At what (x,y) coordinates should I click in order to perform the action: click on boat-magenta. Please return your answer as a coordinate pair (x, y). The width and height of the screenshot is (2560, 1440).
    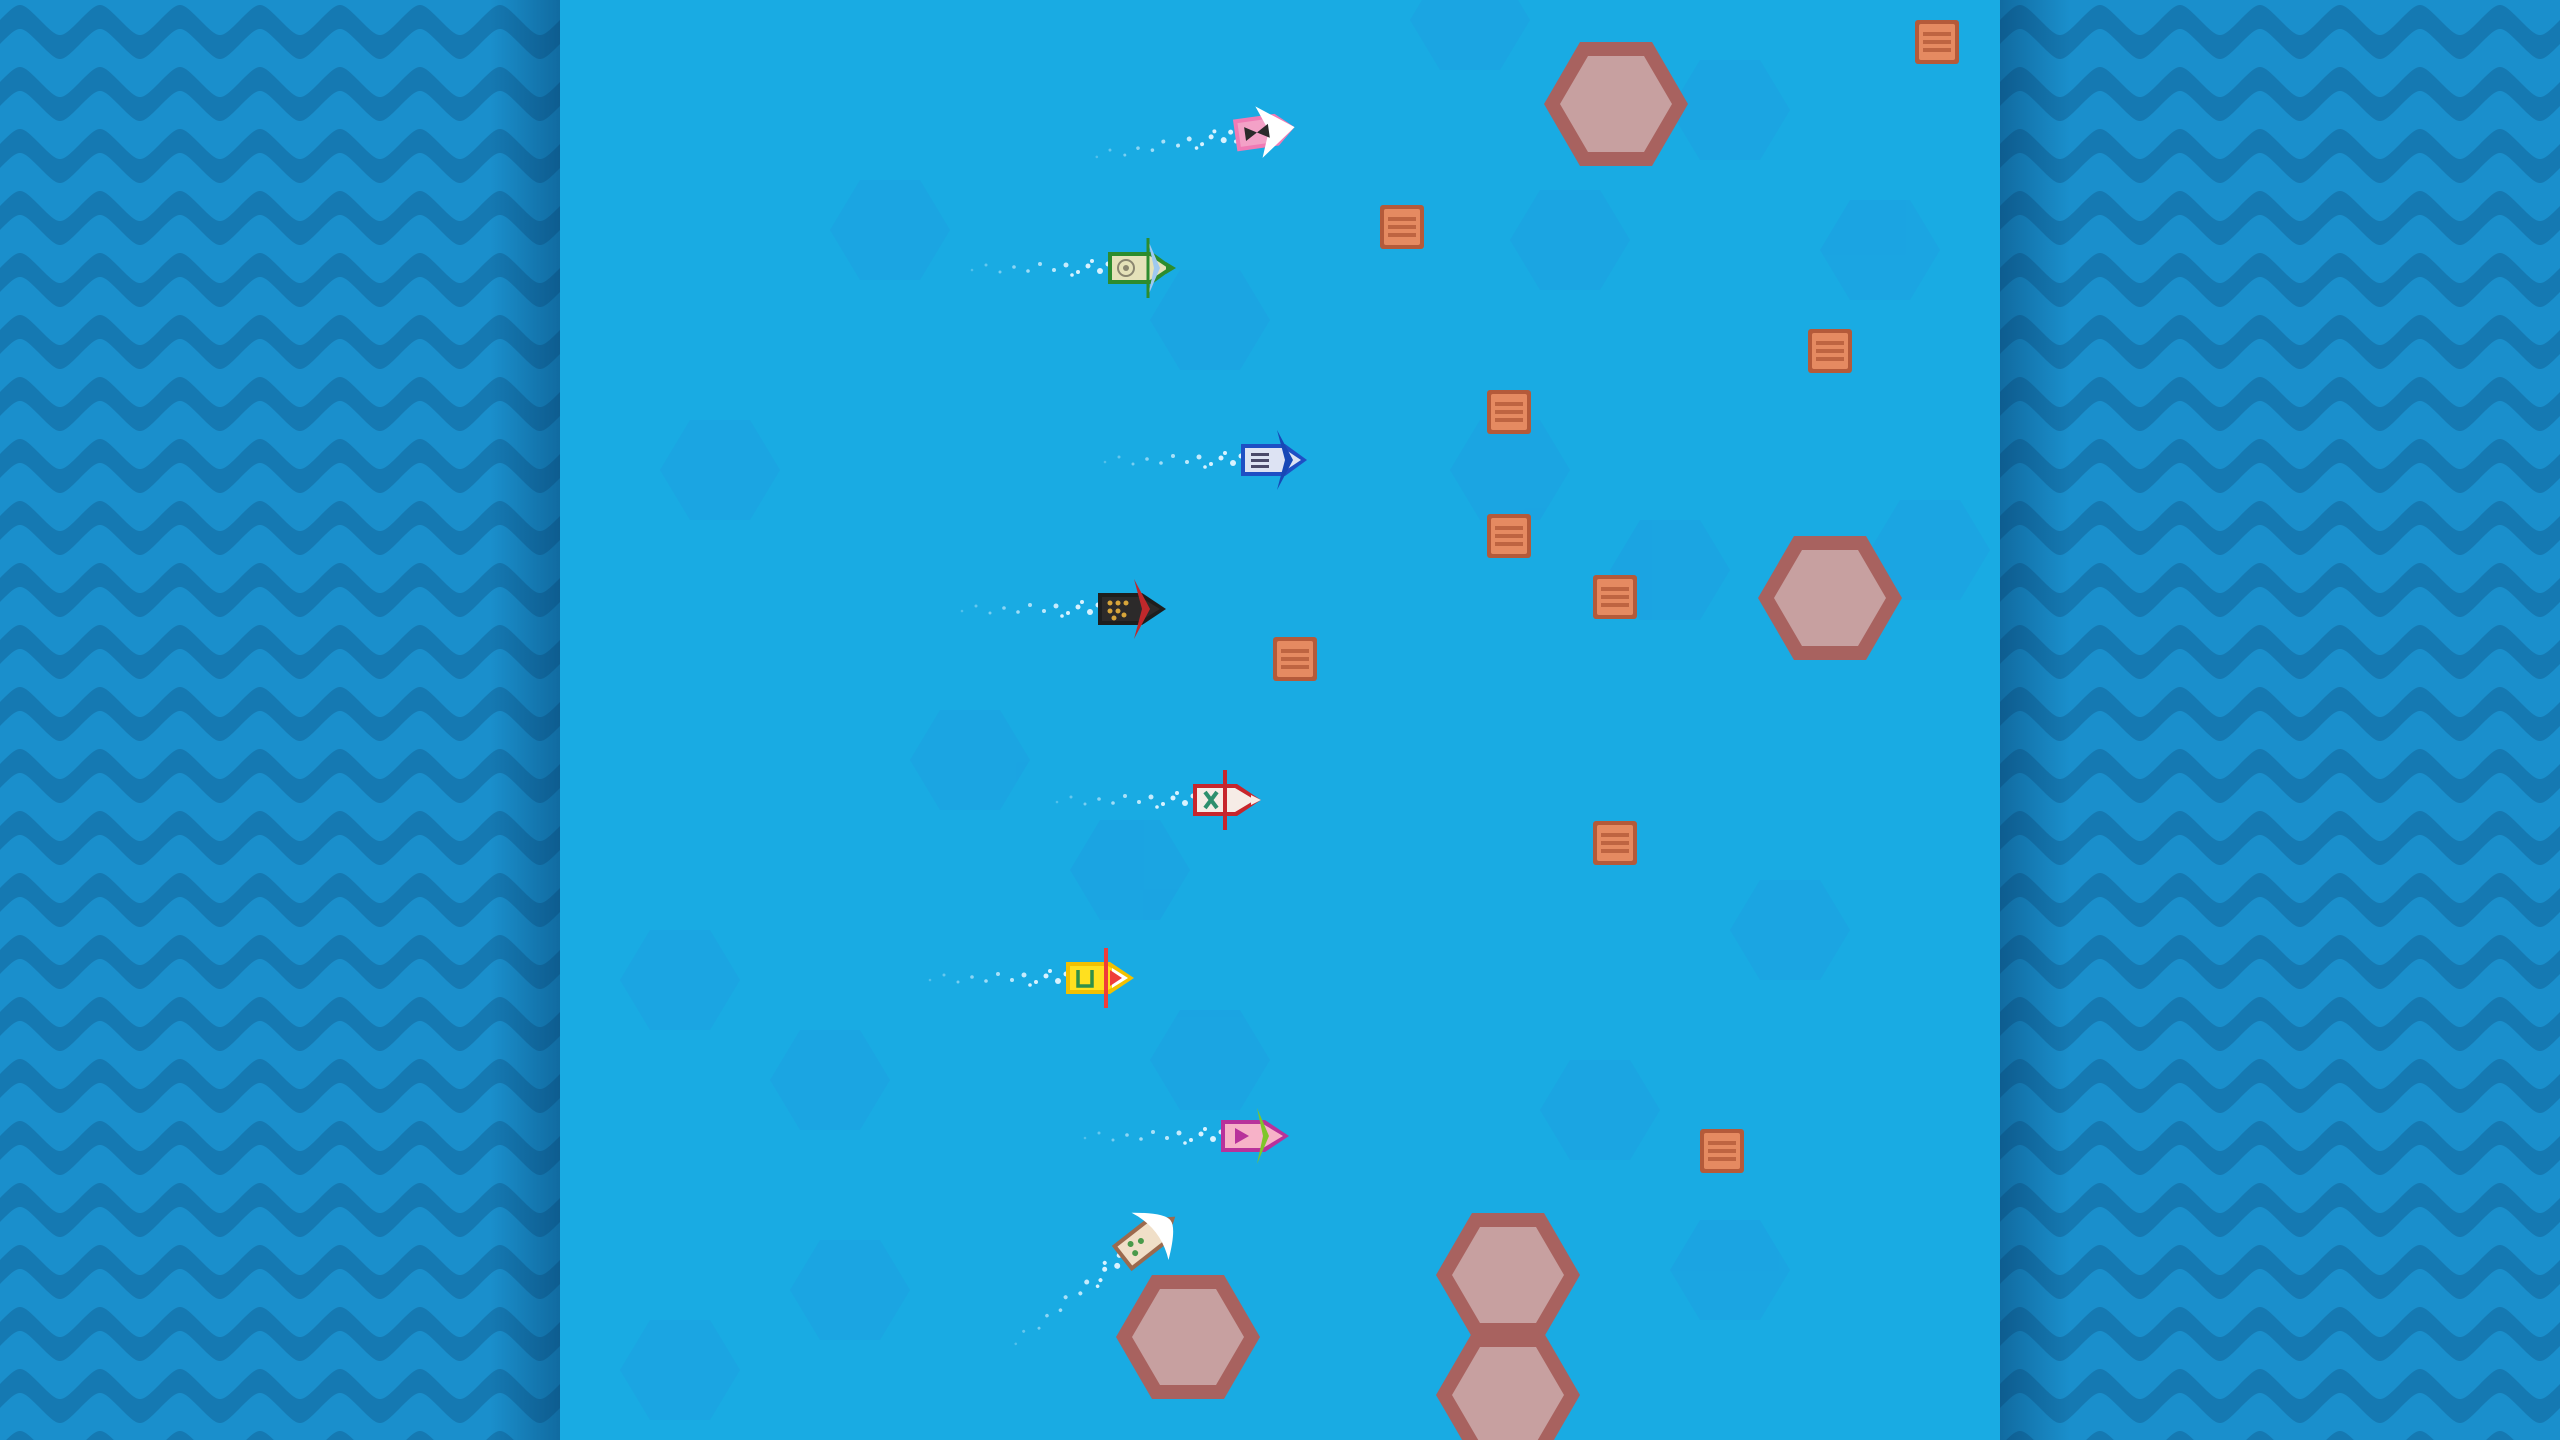
    Looking at the image, I should click on (1186, 1136).